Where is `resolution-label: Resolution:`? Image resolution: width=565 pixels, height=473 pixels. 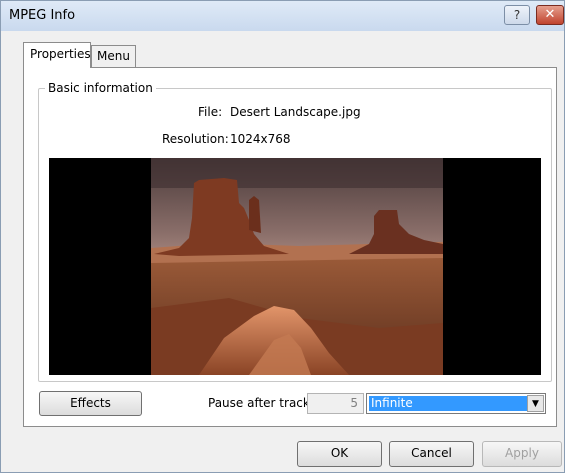
resolution-label: Resolution: is located at coordinates (195, 139).